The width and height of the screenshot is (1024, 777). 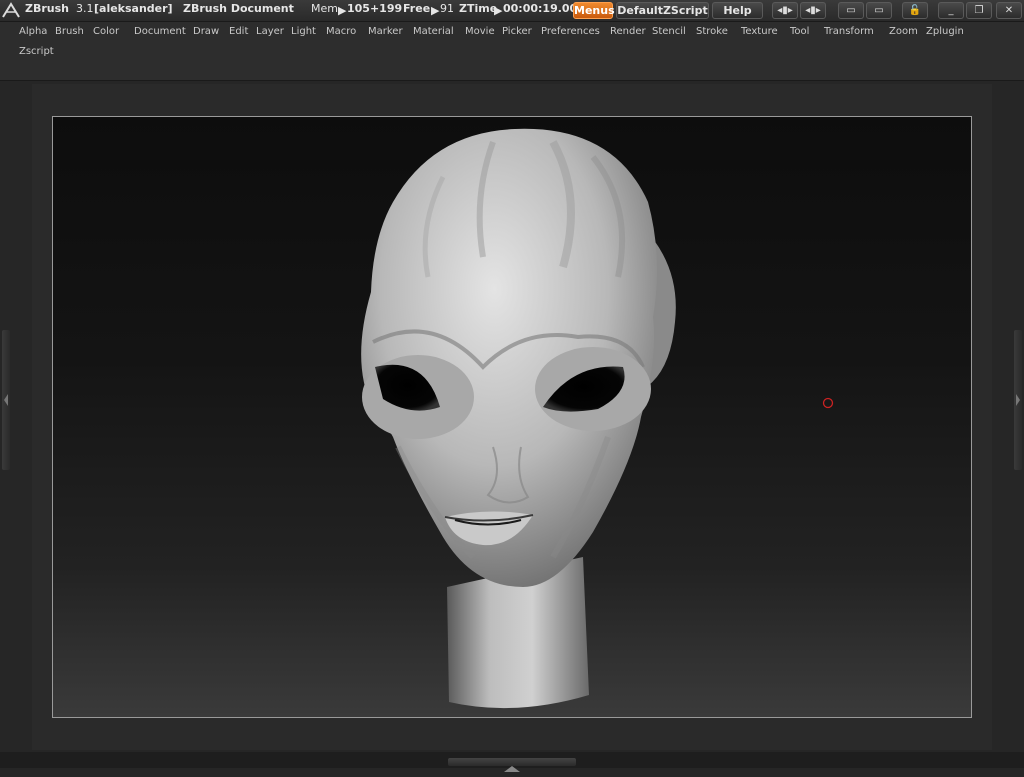 I want to click on menu-brush: Brush, so click(x=69, y=31).